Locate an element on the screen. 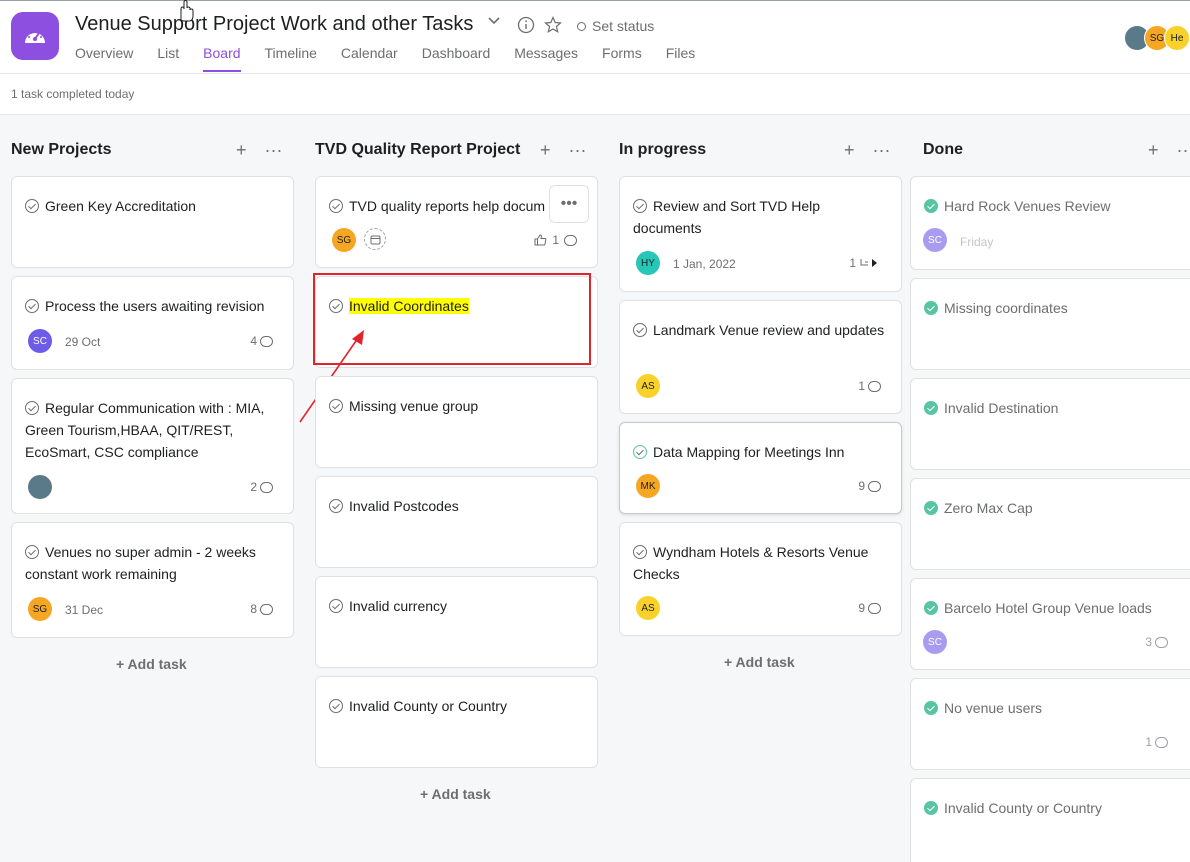 The width and height of the screenshot is (1190, 862). task-card: No venue users 1 is located at coordinates (1050, 724).